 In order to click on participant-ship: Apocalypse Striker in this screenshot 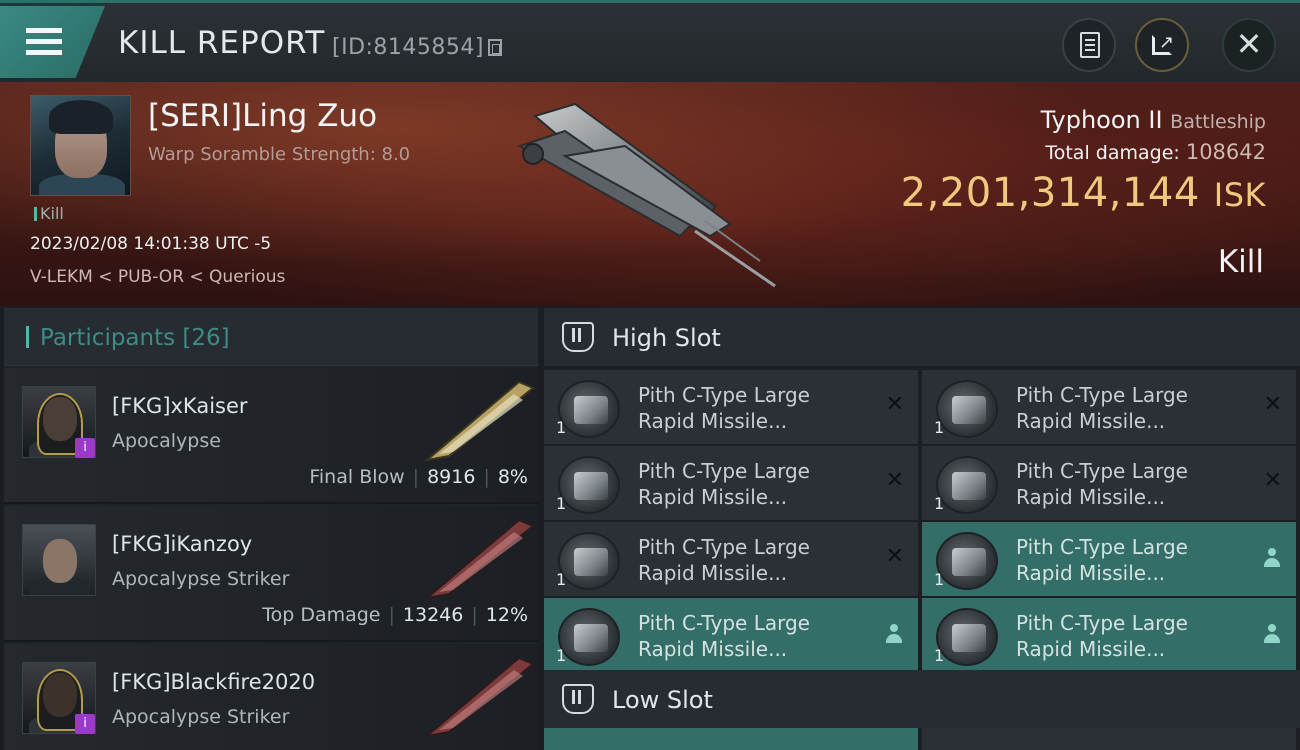, I will do `click(201, 717)`.